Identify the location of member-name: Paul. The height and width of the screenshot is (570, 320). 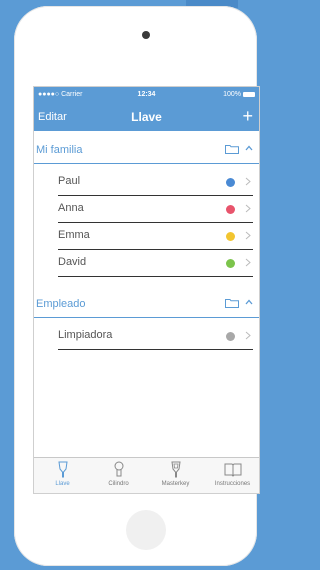
(69, 181).